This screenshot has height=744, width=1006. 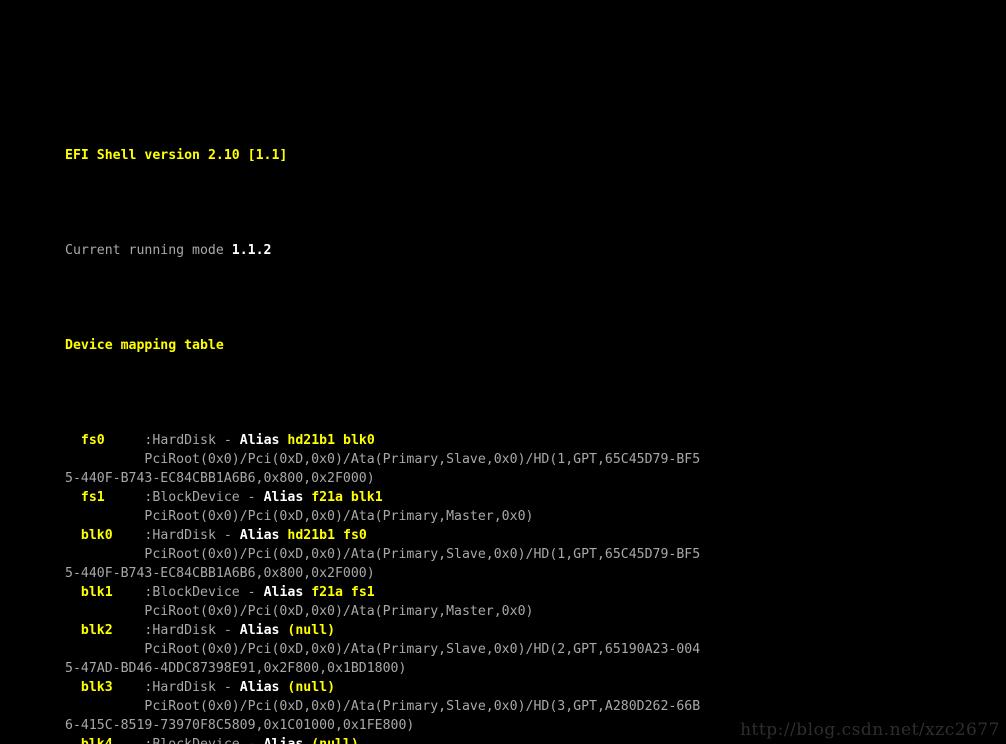 What do you see at coordinates (525, 687) in the screenshot?
I see `device-entry: blk3 :HardDisk - Alias (null)` at bounding box center [525, 687].